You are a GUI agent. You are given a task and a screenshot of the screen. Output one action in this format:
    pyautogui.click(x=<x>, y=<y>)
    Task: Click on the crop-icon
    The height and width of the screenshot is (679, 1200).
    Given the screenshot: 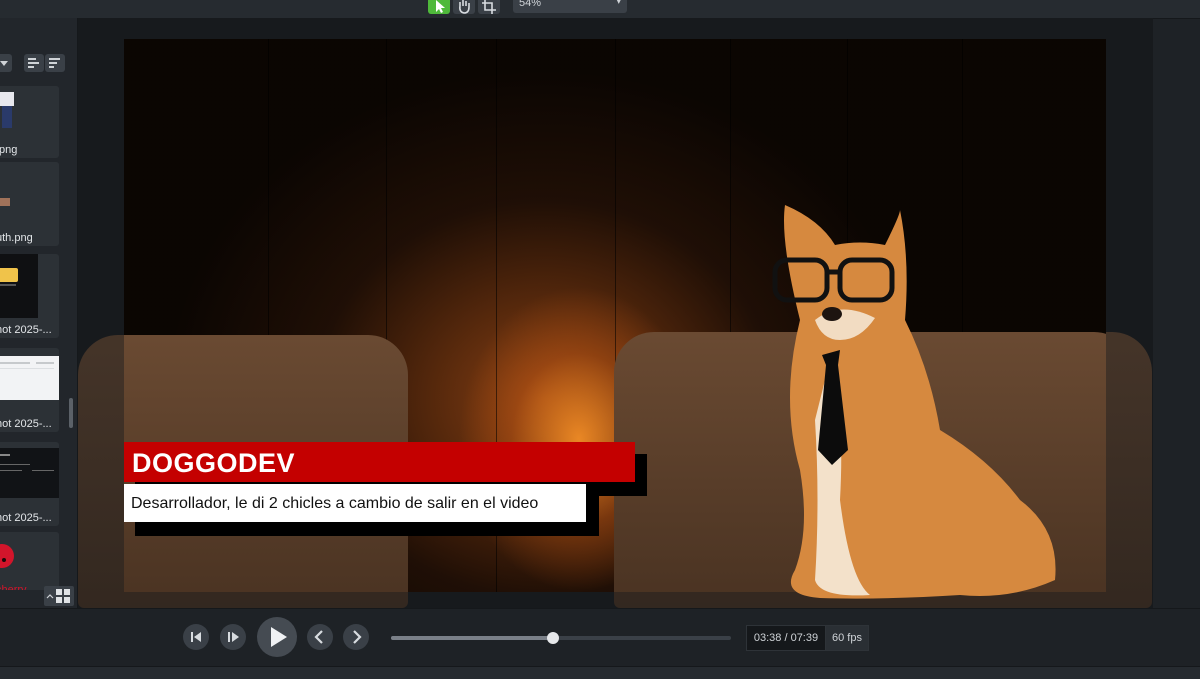 What is the action you would take?
    pyautogui.click(x=489, y=7)
    